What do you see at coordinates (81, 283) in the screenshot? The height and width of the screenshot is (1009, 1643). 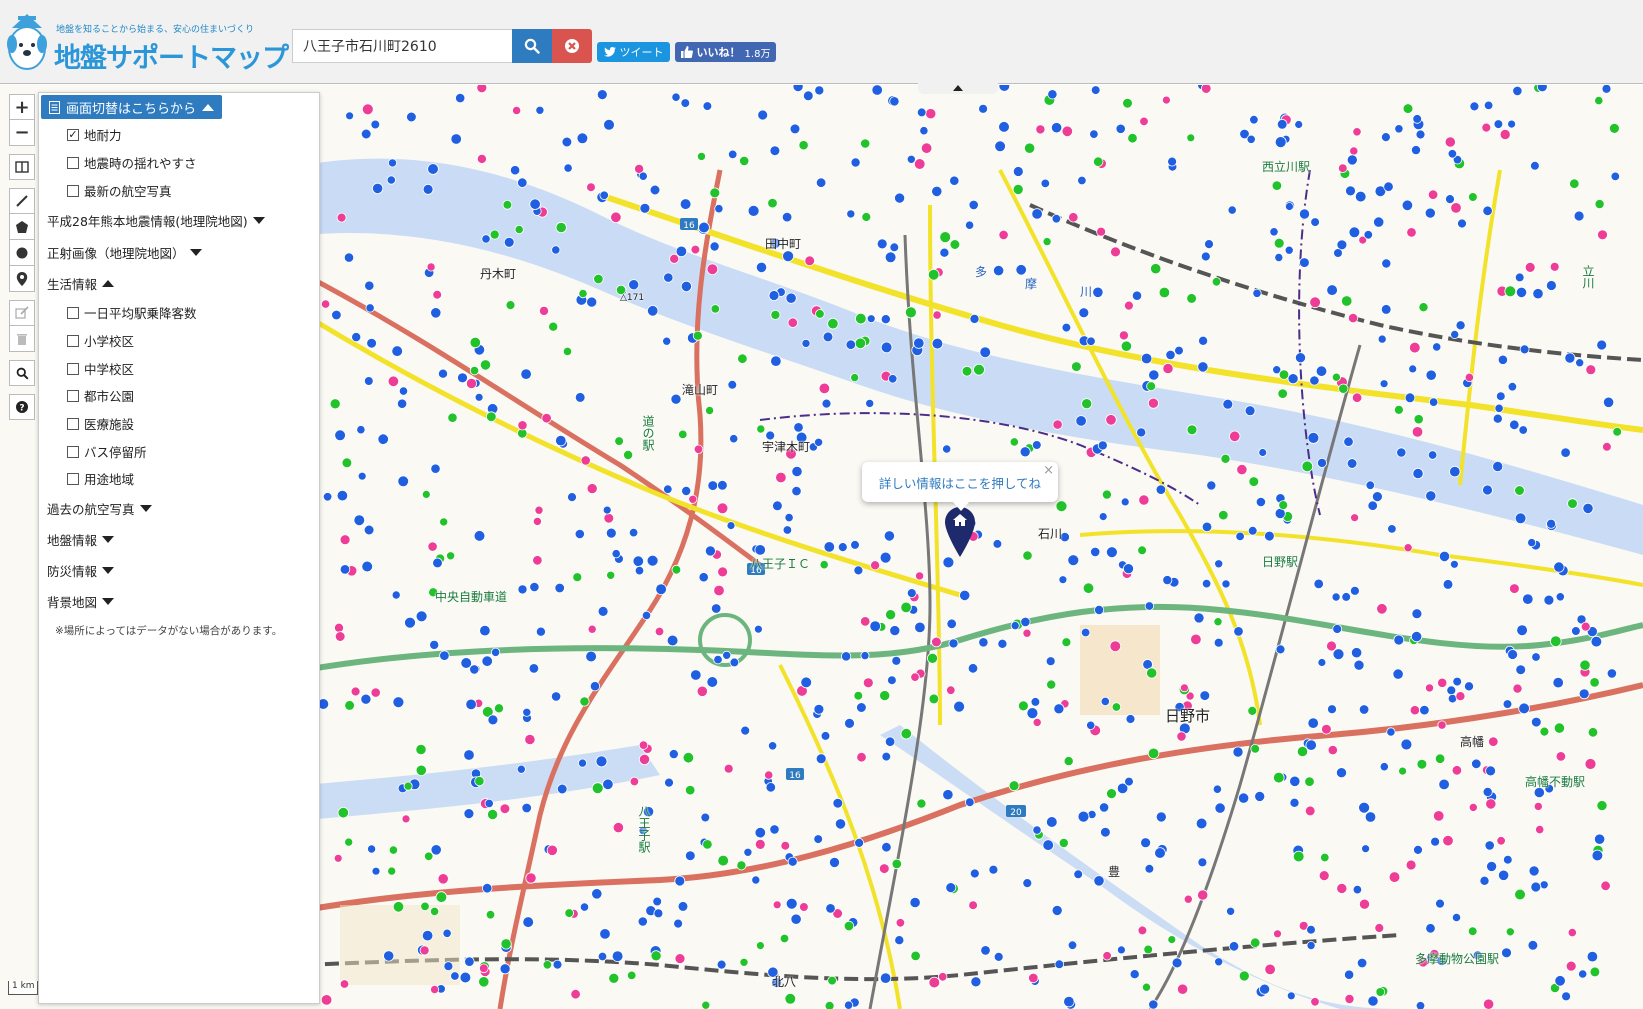 I see `section-life: 生活情報` at bounding box center [81, 283].